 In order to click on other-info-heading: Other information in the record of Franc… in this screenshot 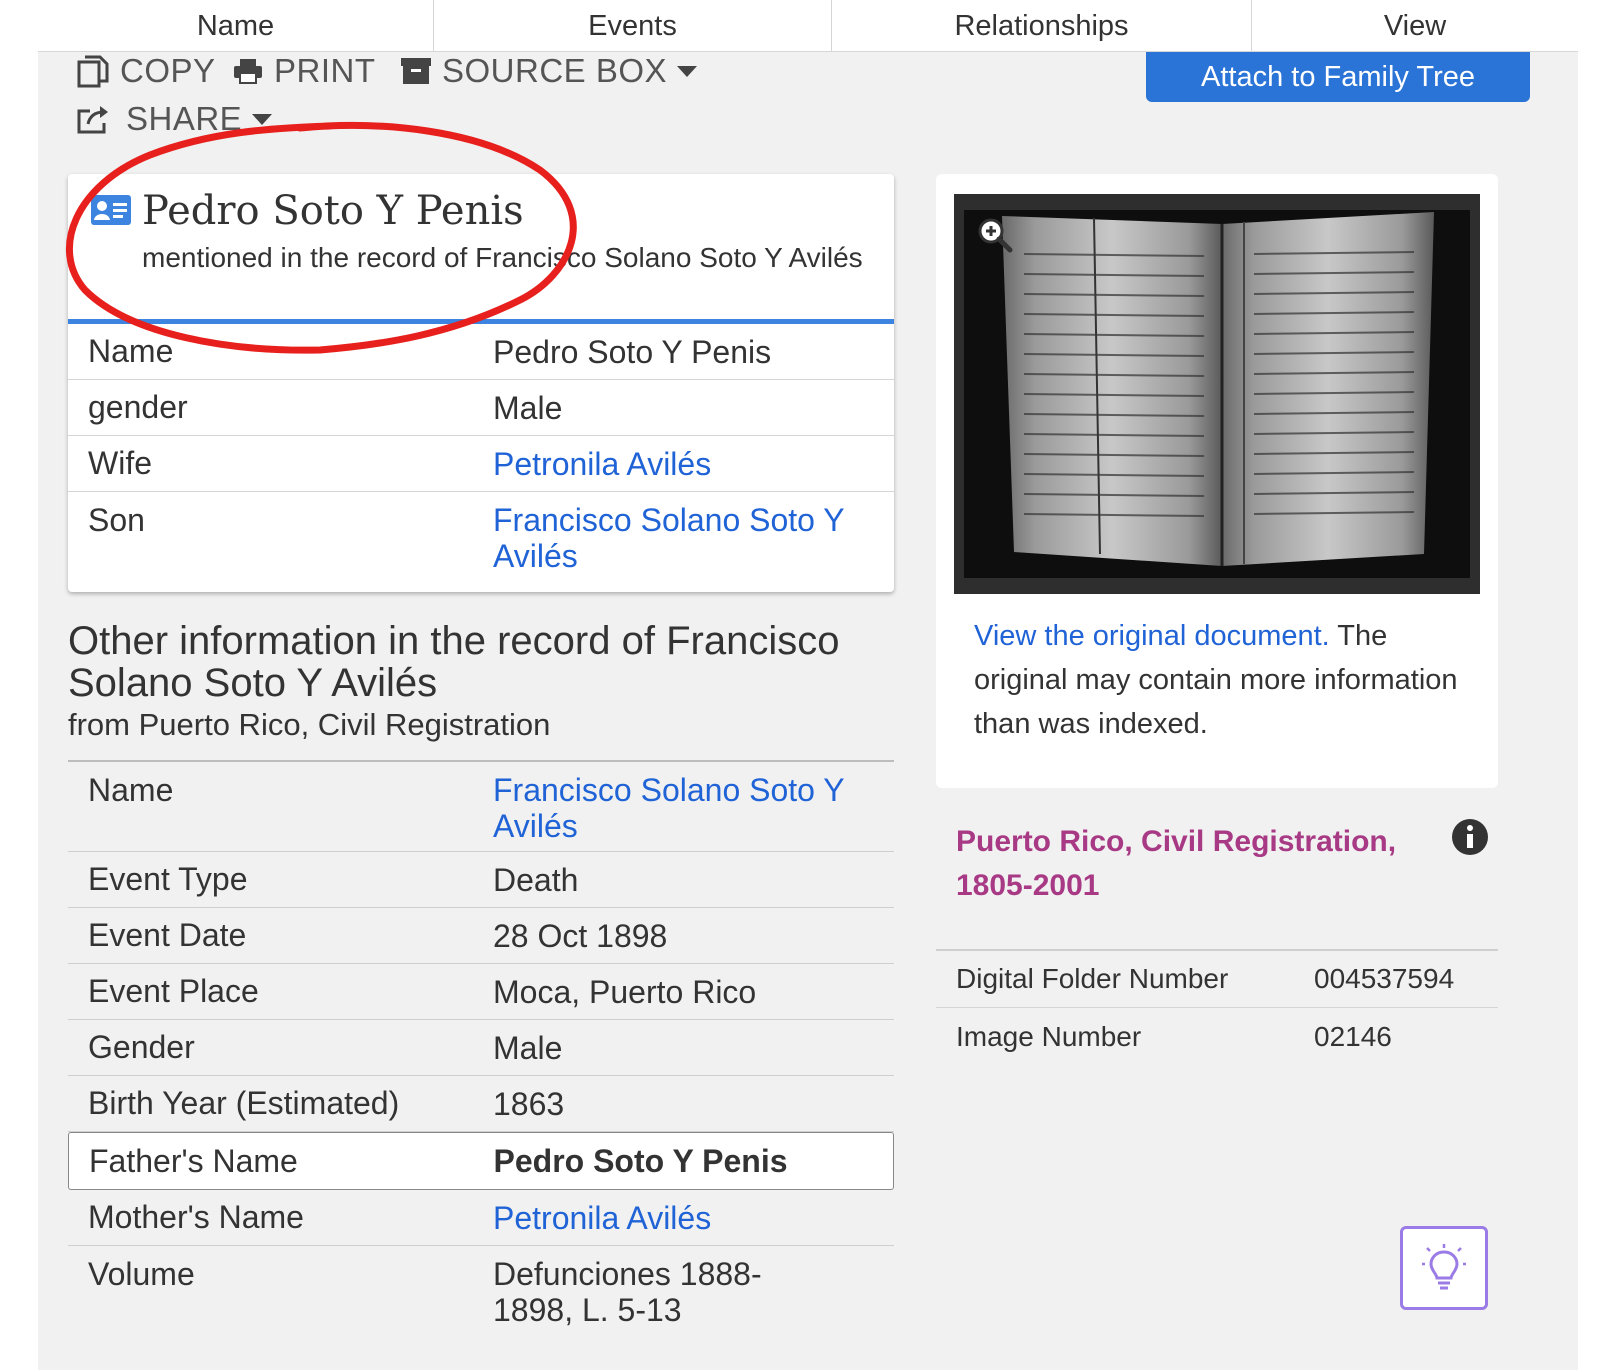, I will do `click(454, 662)`.